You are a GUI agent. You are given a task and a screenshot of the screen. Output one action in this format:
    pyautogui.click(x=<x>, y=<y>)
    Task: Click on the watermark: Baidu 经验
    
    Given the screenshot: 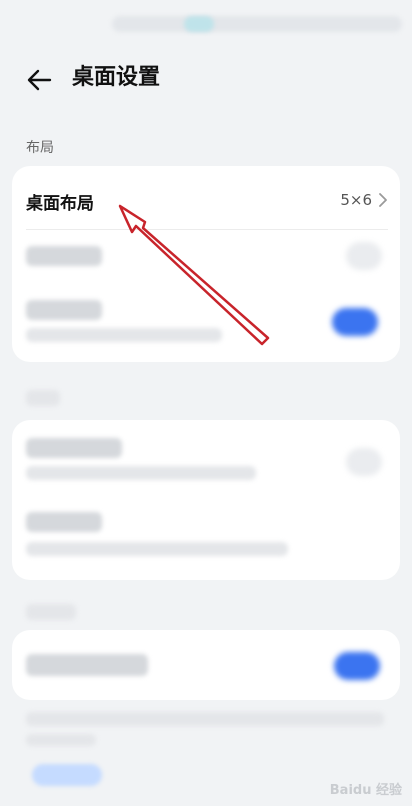 What is the action you would take?
    pyautogui.click(x=365, y=790)
    